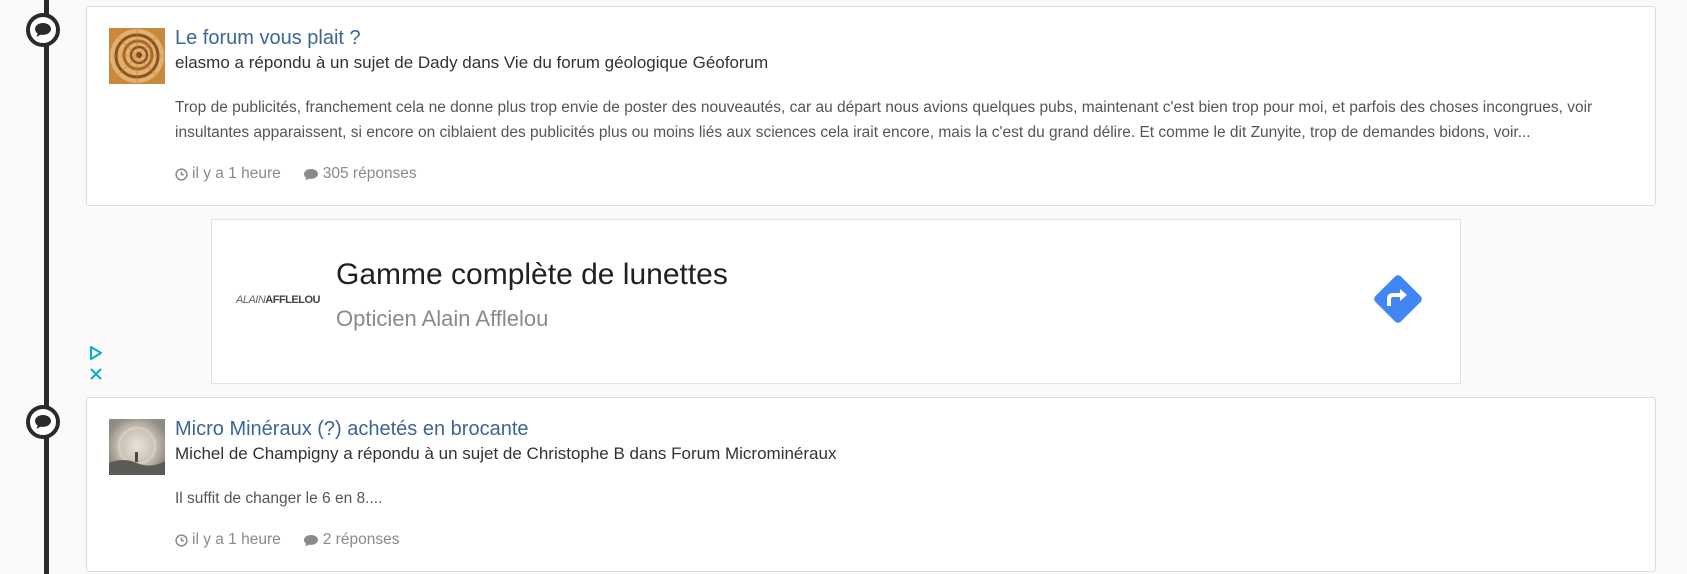 The height and width of the screenshot is (574, 1687). Describe the element at coordinates (292, 300) in the screenshot. I see `advertiser-logo-part2: AFFLELOU` at that location.